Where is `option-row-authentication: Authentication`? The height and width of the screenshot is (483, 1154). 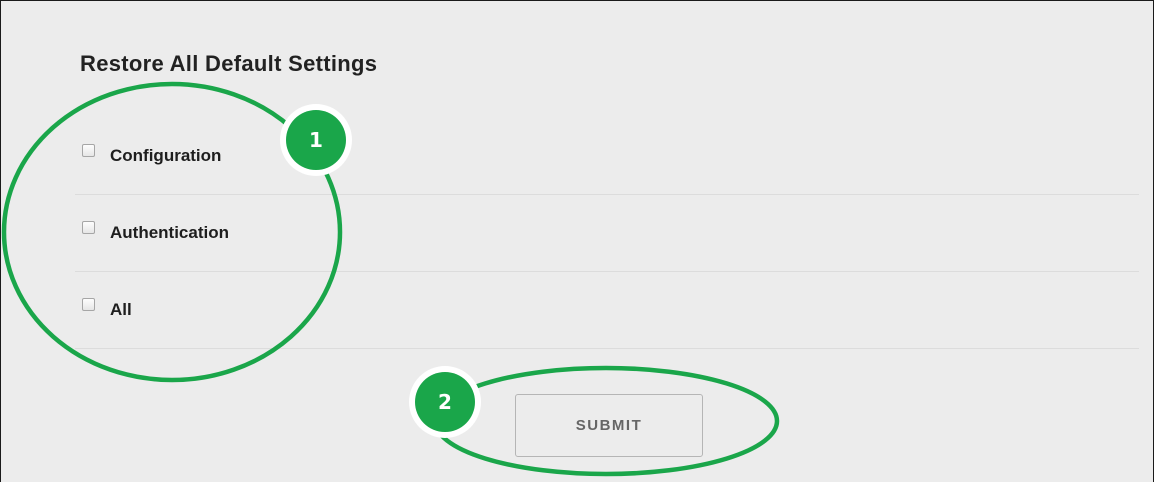
option-row-authentication: Authentication is located at coordinates (607, 234).